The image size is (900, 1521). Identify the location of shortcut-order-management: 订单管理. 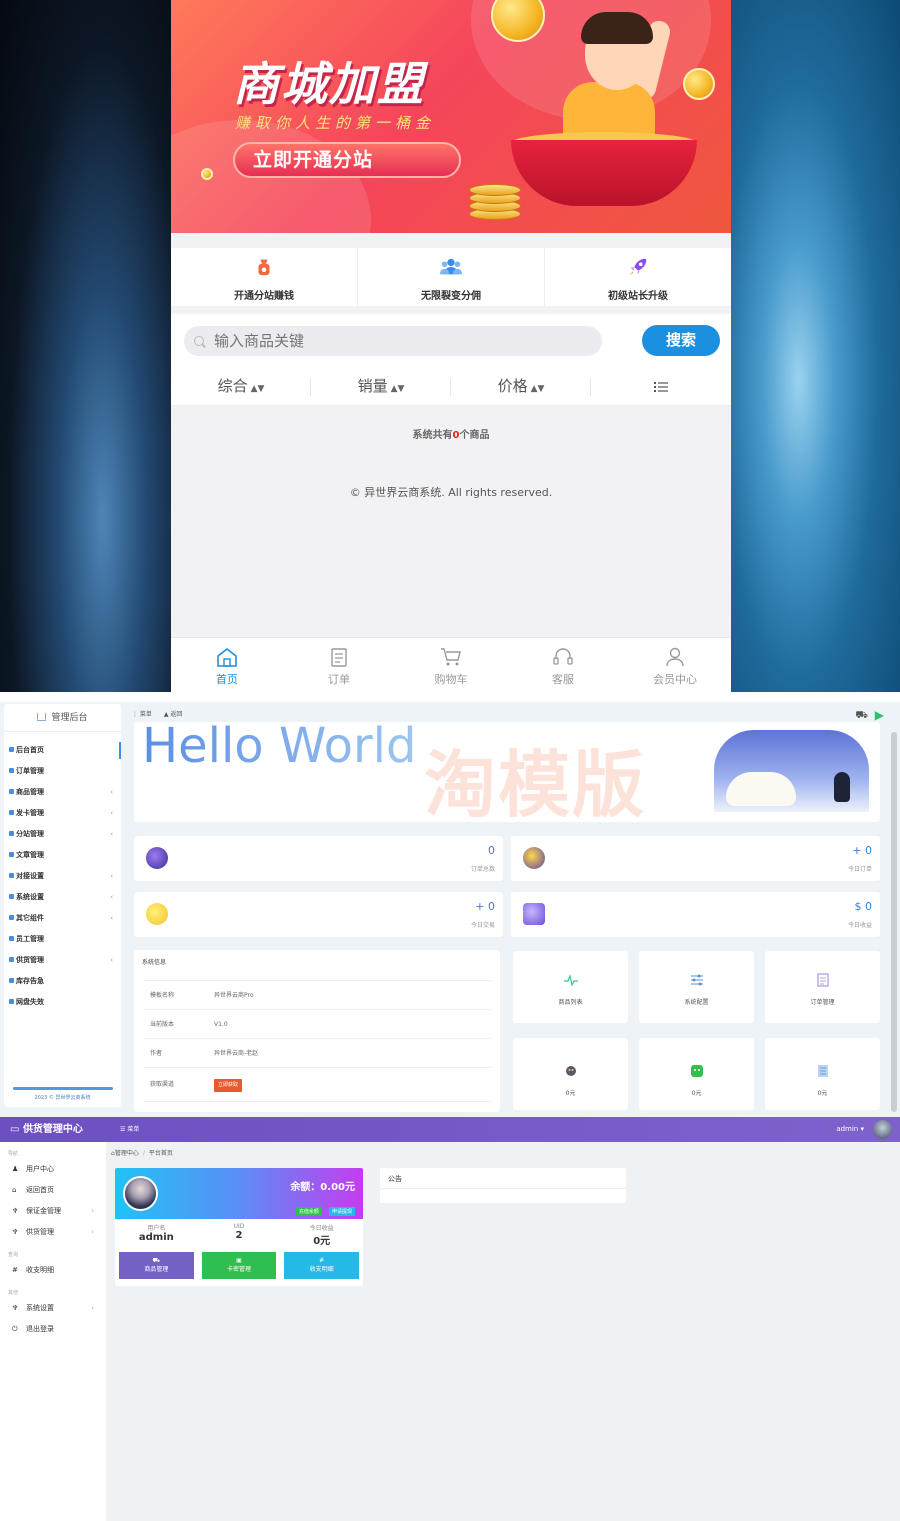
(822, 987).